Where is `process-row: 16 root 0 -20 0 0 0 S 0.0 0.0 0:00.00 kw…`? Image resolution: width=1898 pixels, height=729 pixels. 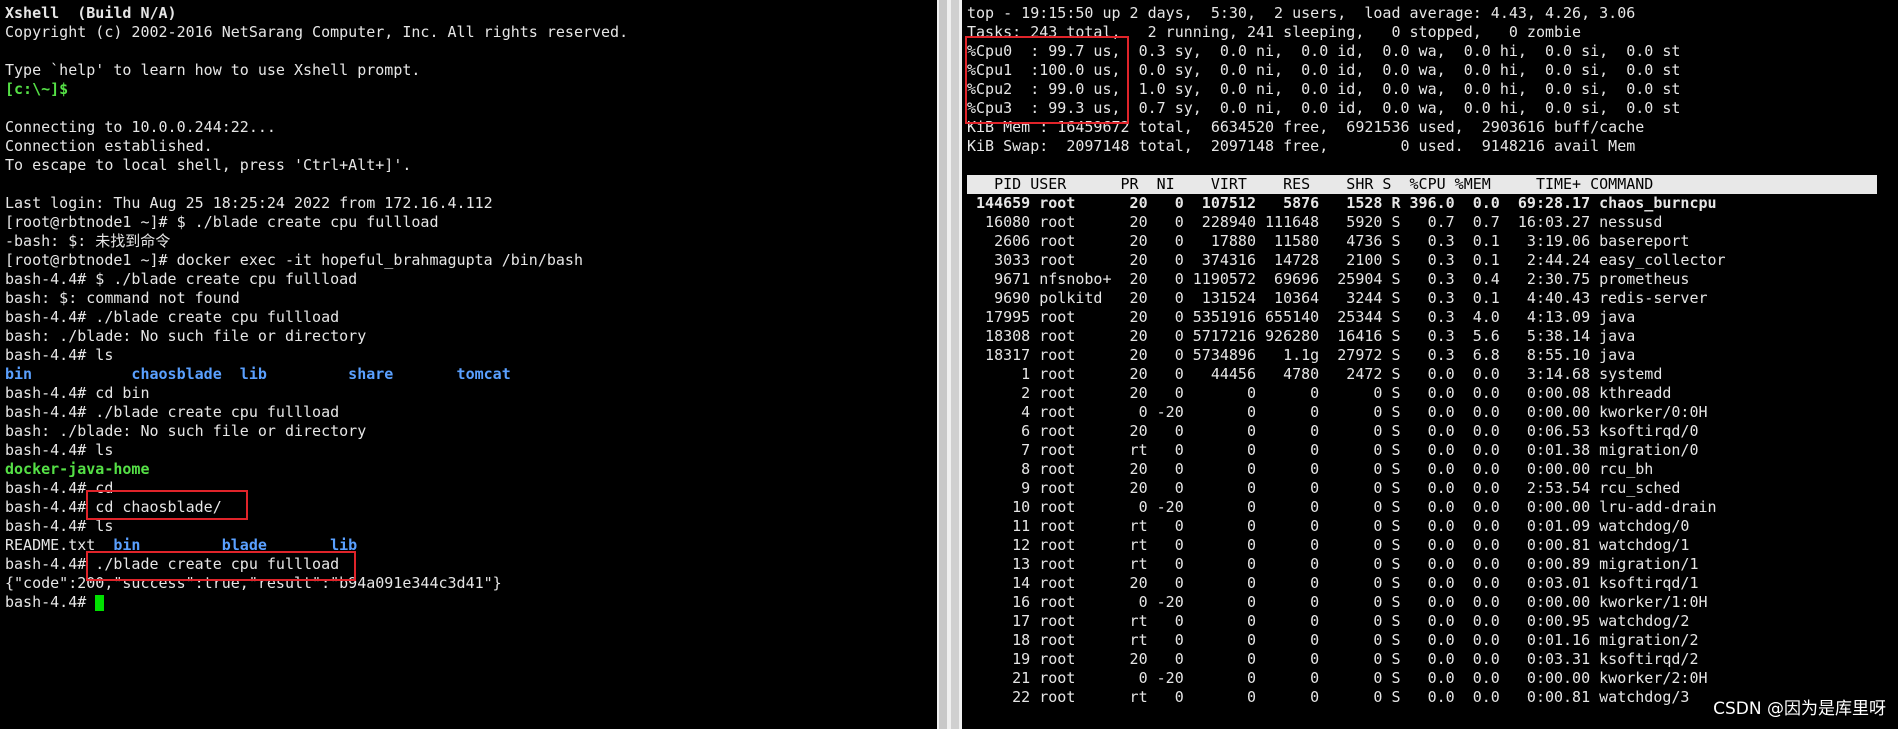
process-row: 16 root 0 -20 0 0 0 S 0.0 0.0 0:00.00 kw… is located at coordinates (1337, 602).